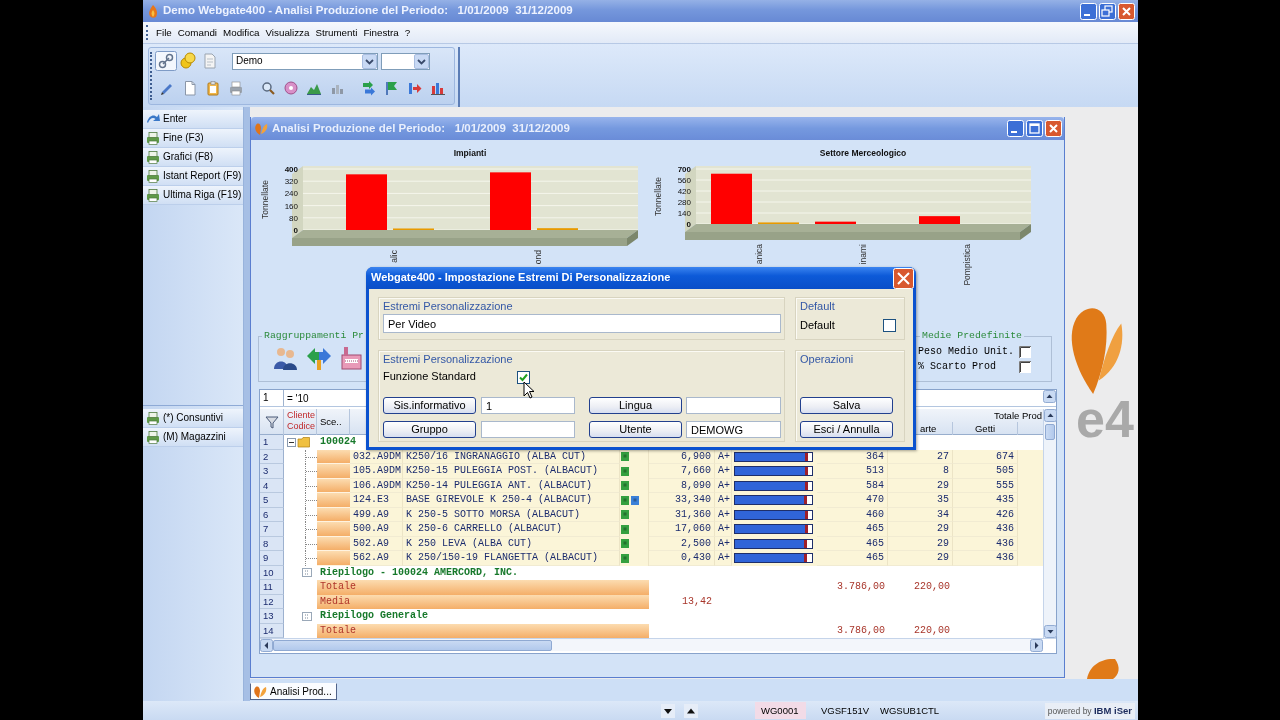  Describe the element at coordinates (260, 691) in the screenshot. I see `butterfly-icon` at that location.